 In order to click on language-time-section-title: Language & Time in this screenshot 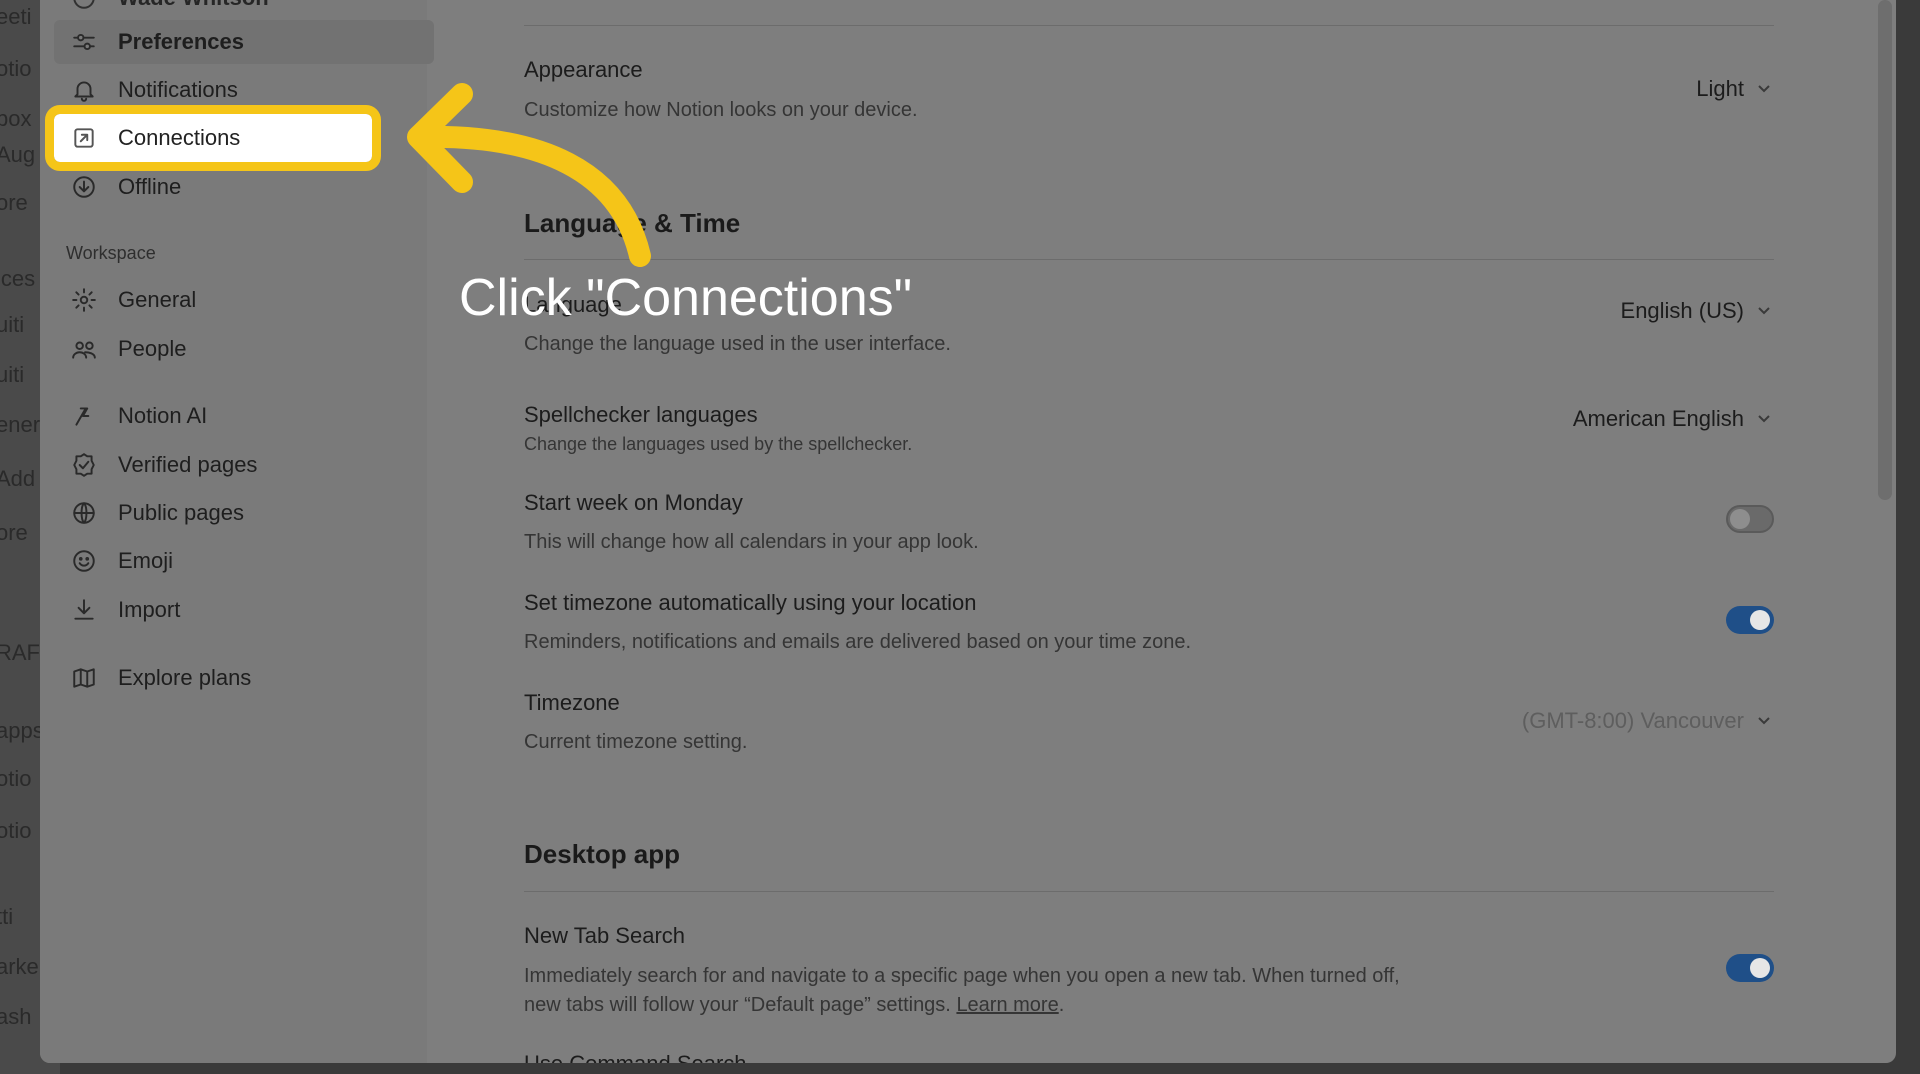, I will do `click(632, 223)`.